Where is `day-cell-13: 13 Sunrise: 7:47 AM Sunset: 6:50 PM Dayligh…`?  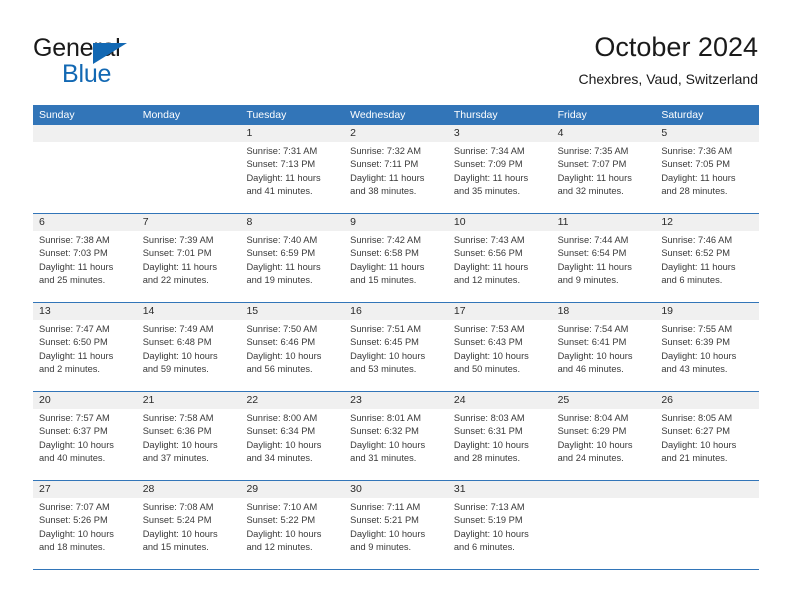 day-cell-13: 13 Sunrise: 7:47 AM Sunset: 6:50 PM Dayligh… is located at coordinates (85, 347).